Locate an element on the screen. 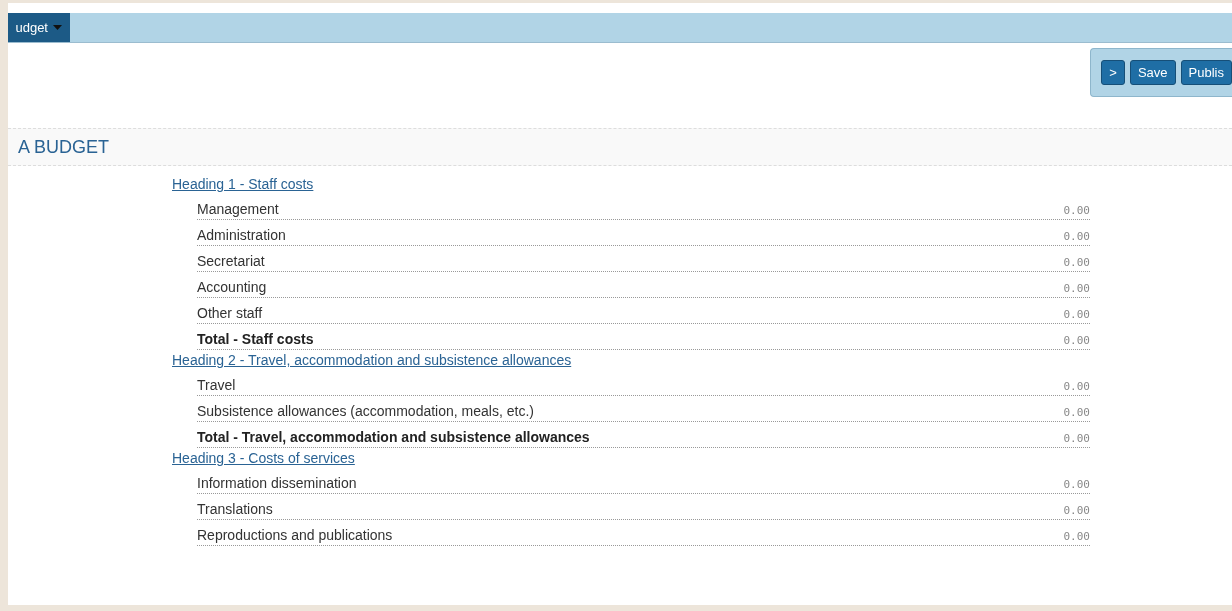 Image resolution: width=1232 pixels, height=611 pixels. heading-link: Heading 1 - Staff costs is located at coordinates (243, 184).